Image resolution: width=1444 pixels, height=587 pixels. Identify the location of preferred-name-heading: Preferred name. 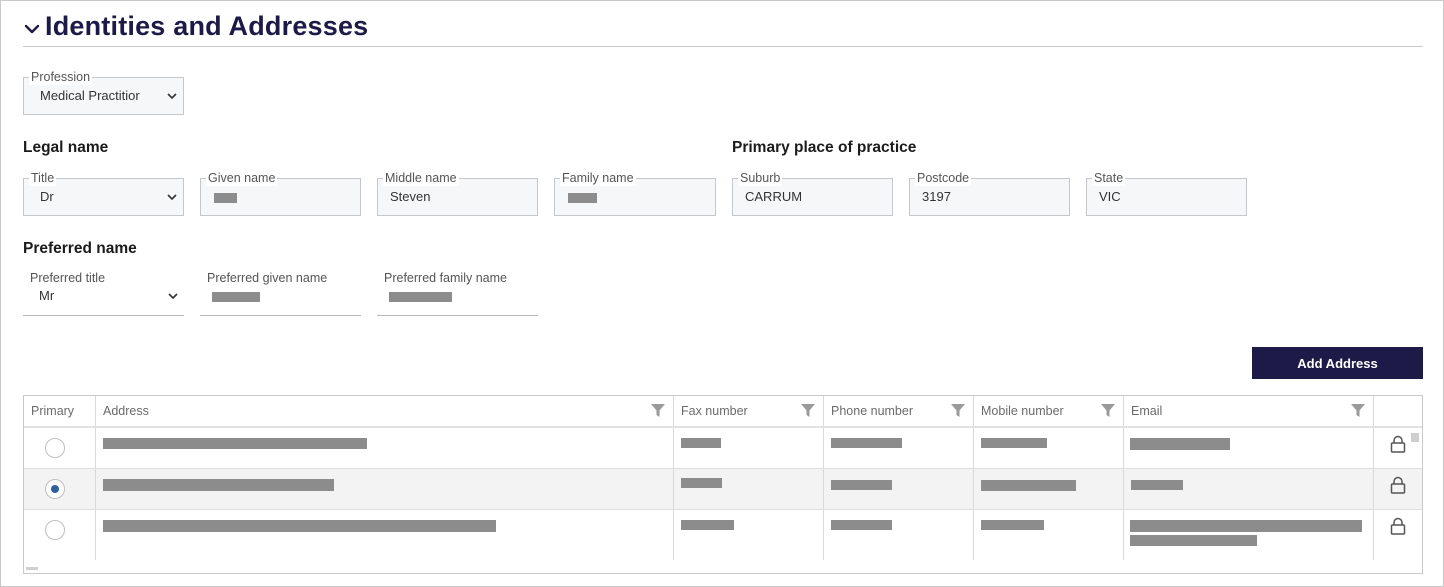
(80, 248).